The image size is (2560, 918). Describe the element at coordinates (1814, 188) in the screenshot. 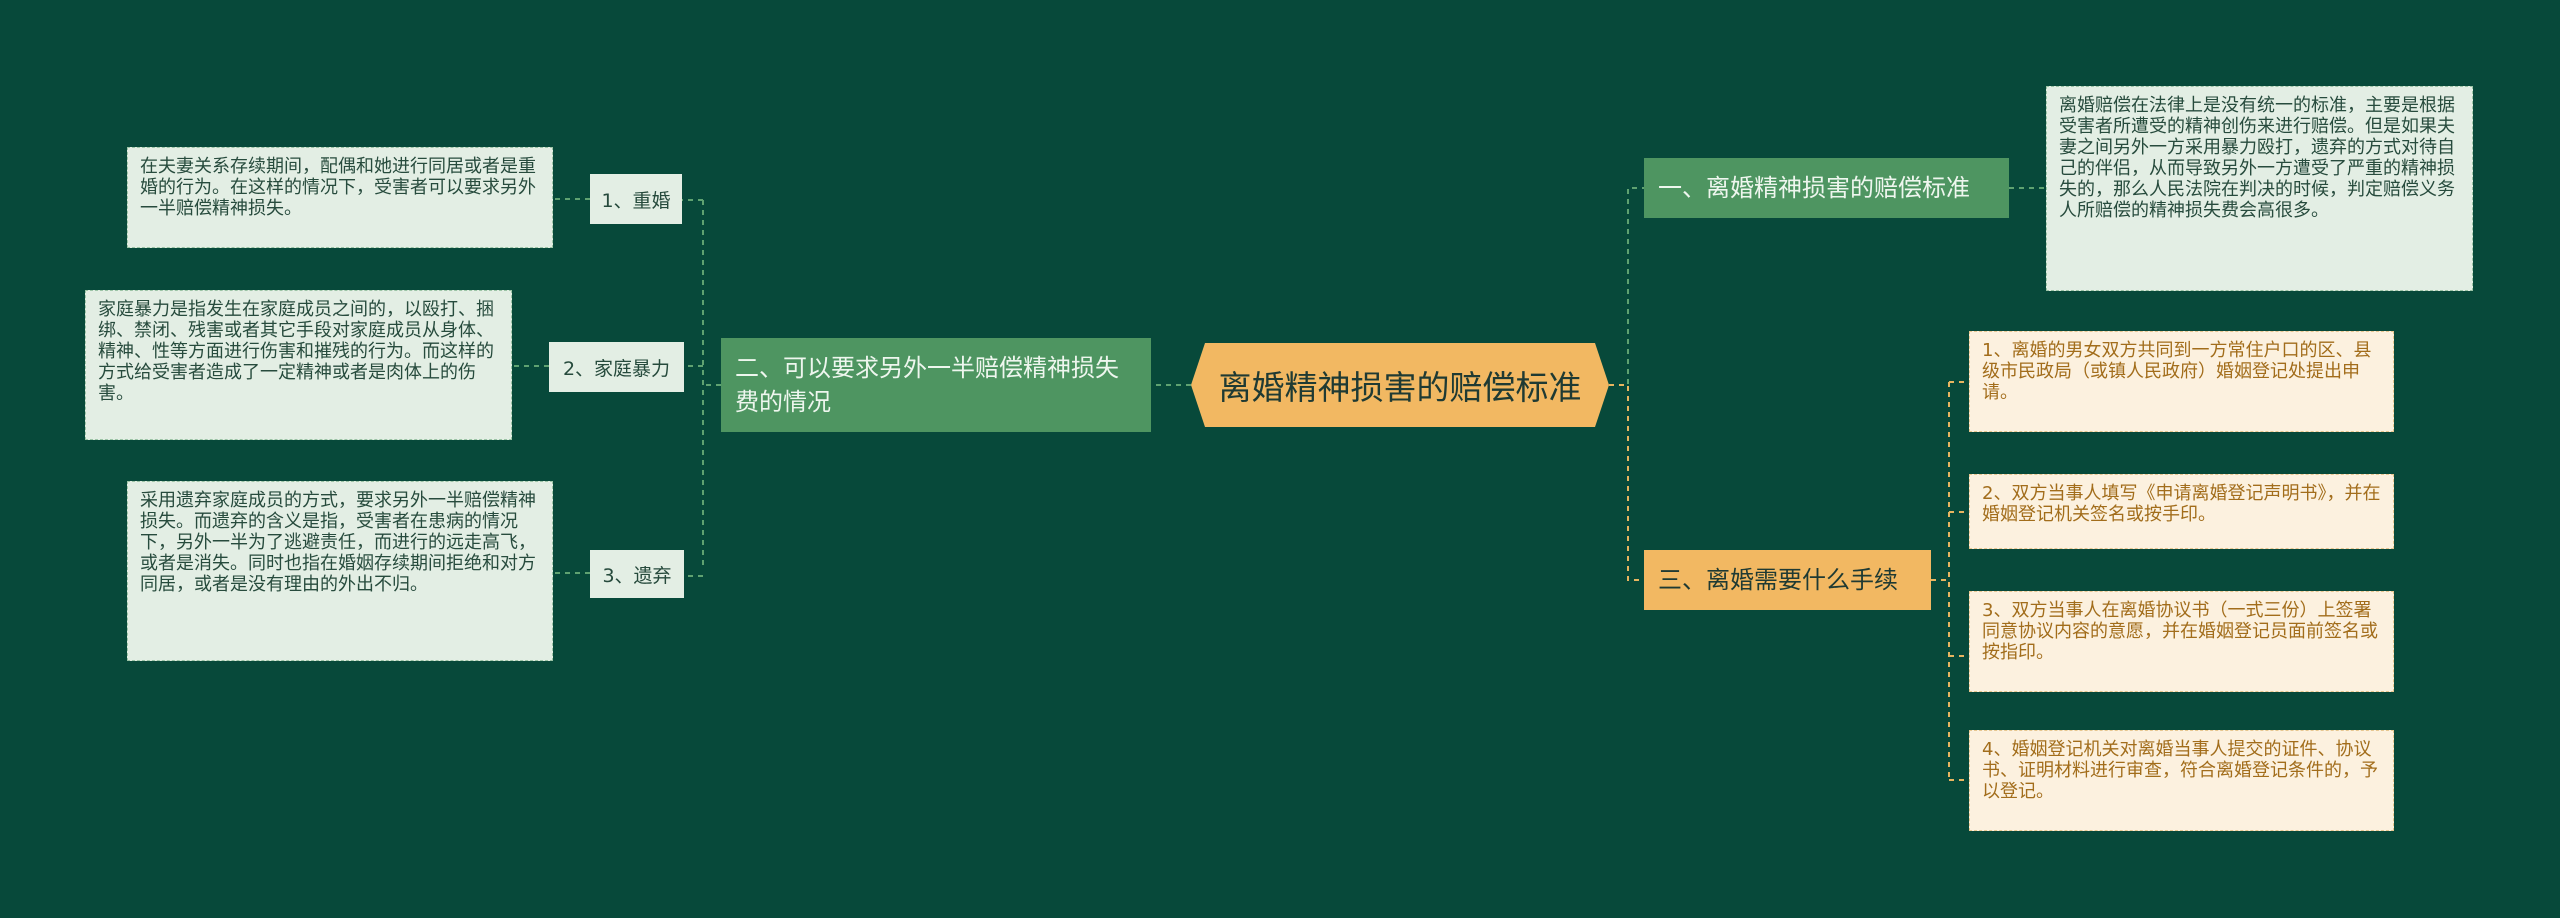

I see `branch-compensation-standard-label: 一、离婚精神损害的赔偿标准` at that location.